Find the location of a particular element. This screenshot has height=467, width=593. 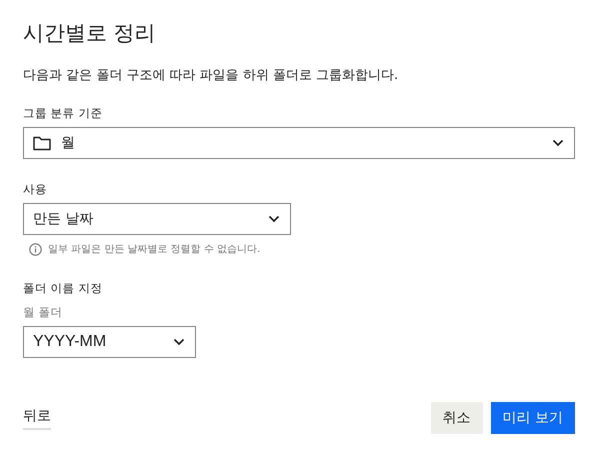

field-label: 사용 is located at coordinates (35, 189).